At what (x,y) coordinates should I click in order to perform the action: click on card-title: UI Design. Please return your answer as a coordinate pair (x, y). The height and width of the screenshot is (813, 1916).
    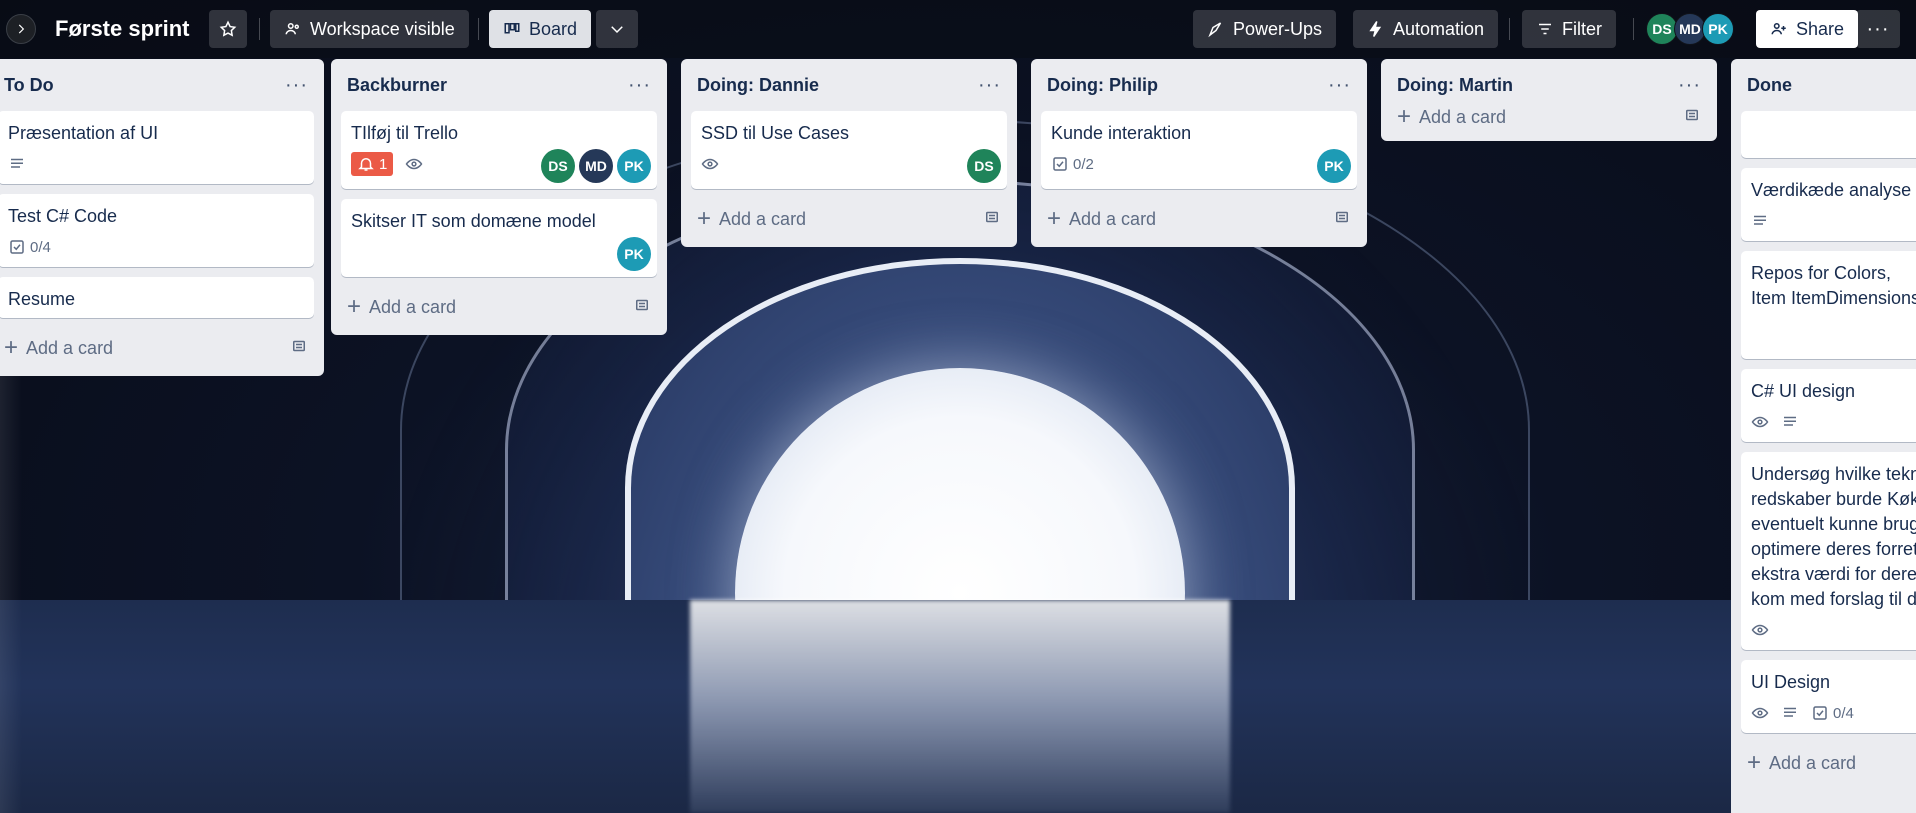
    Looking at the image, I should click on (1791, 682).